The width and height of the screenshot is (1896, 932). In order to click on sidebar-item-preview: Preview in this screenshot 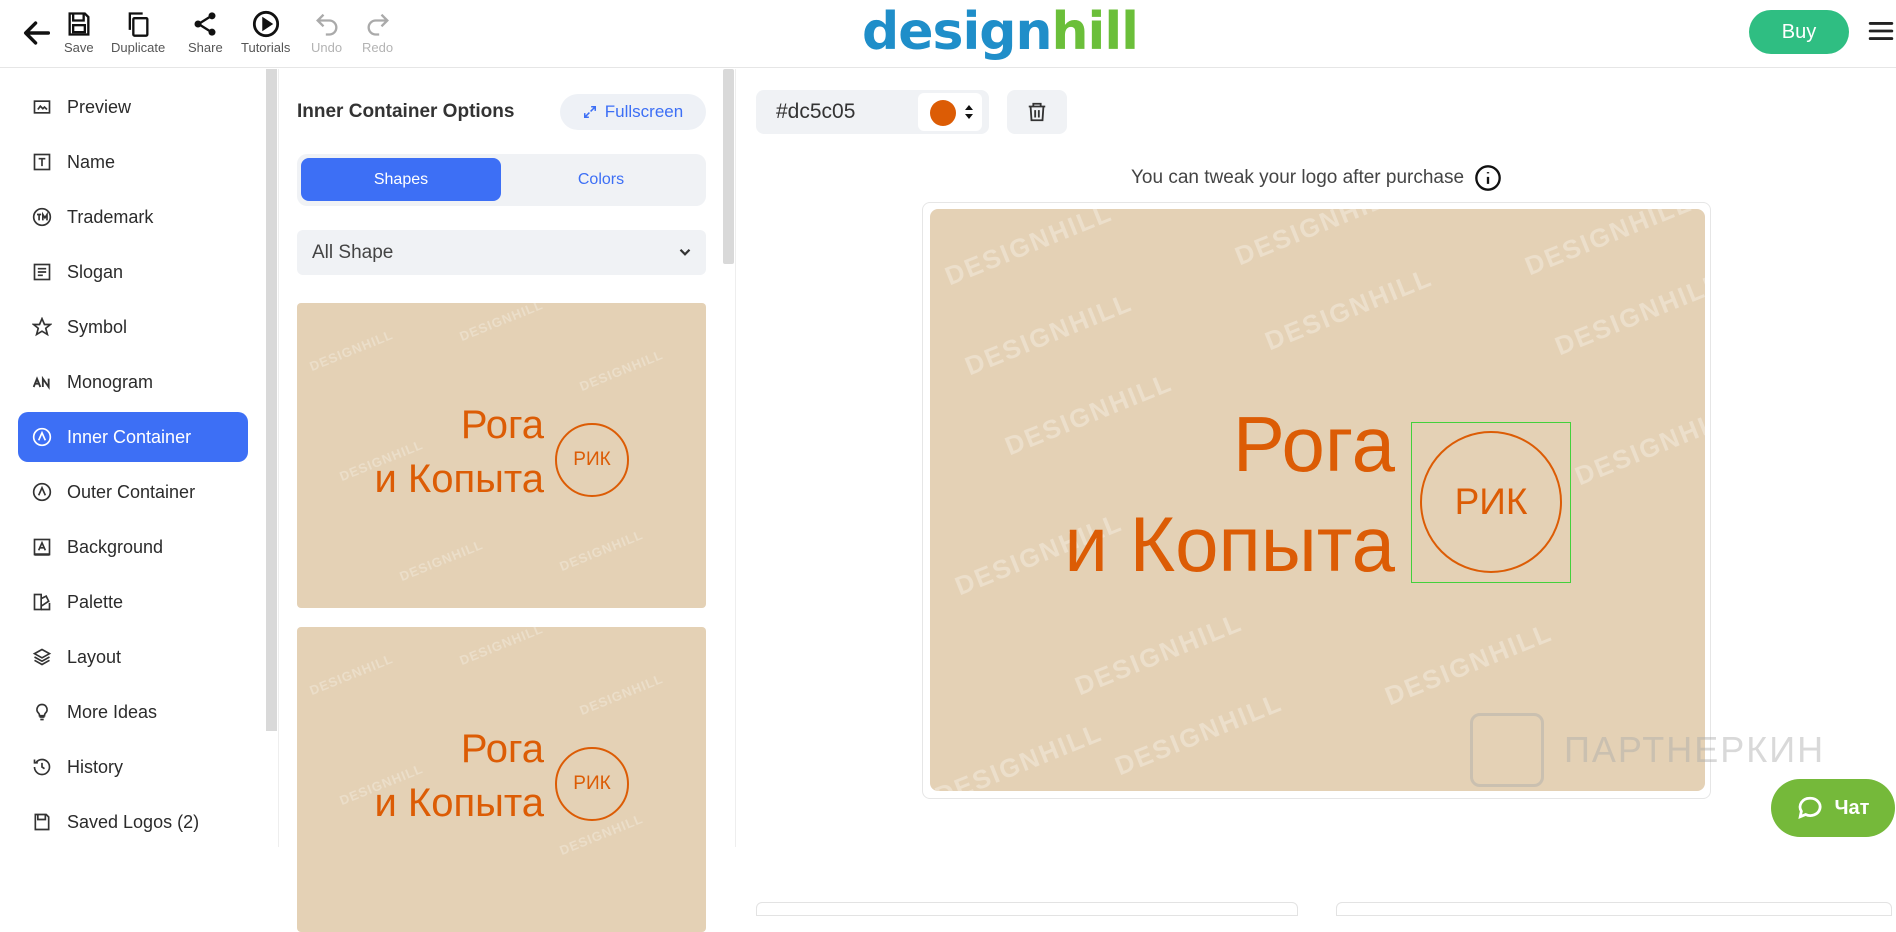, I will do `click(133, 107)`.